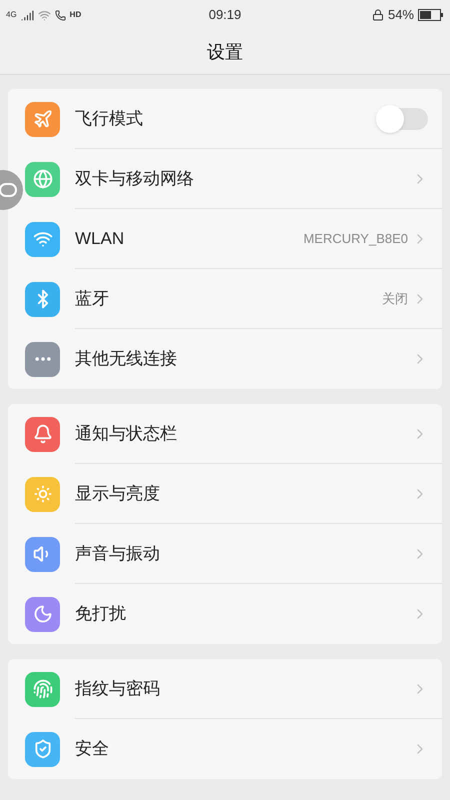  What do you see at coordinates (233, 494) in the screenshot?
I see `settings-row: 显示与亮度` at bounding box center [233, 494].